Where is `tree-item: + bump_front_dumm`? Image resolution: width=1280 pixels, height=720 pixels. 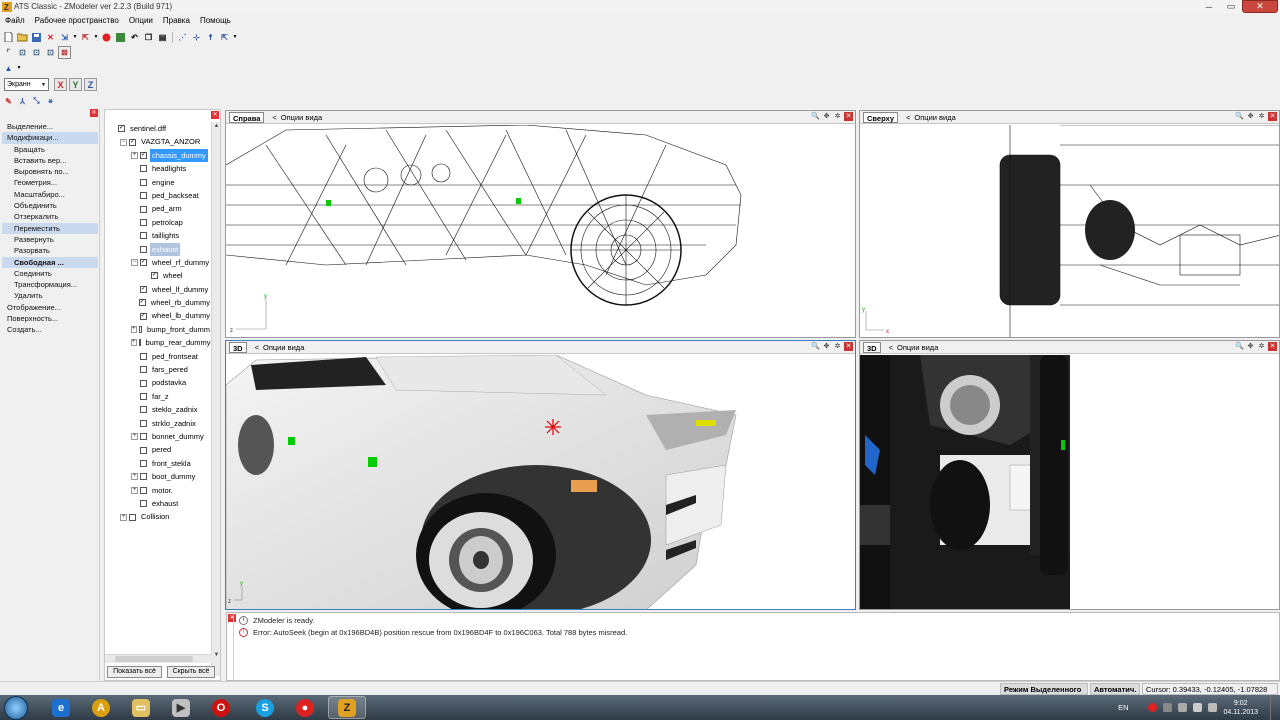
tree-item: + bump_front_dumm is located at coordinates (158, 329).